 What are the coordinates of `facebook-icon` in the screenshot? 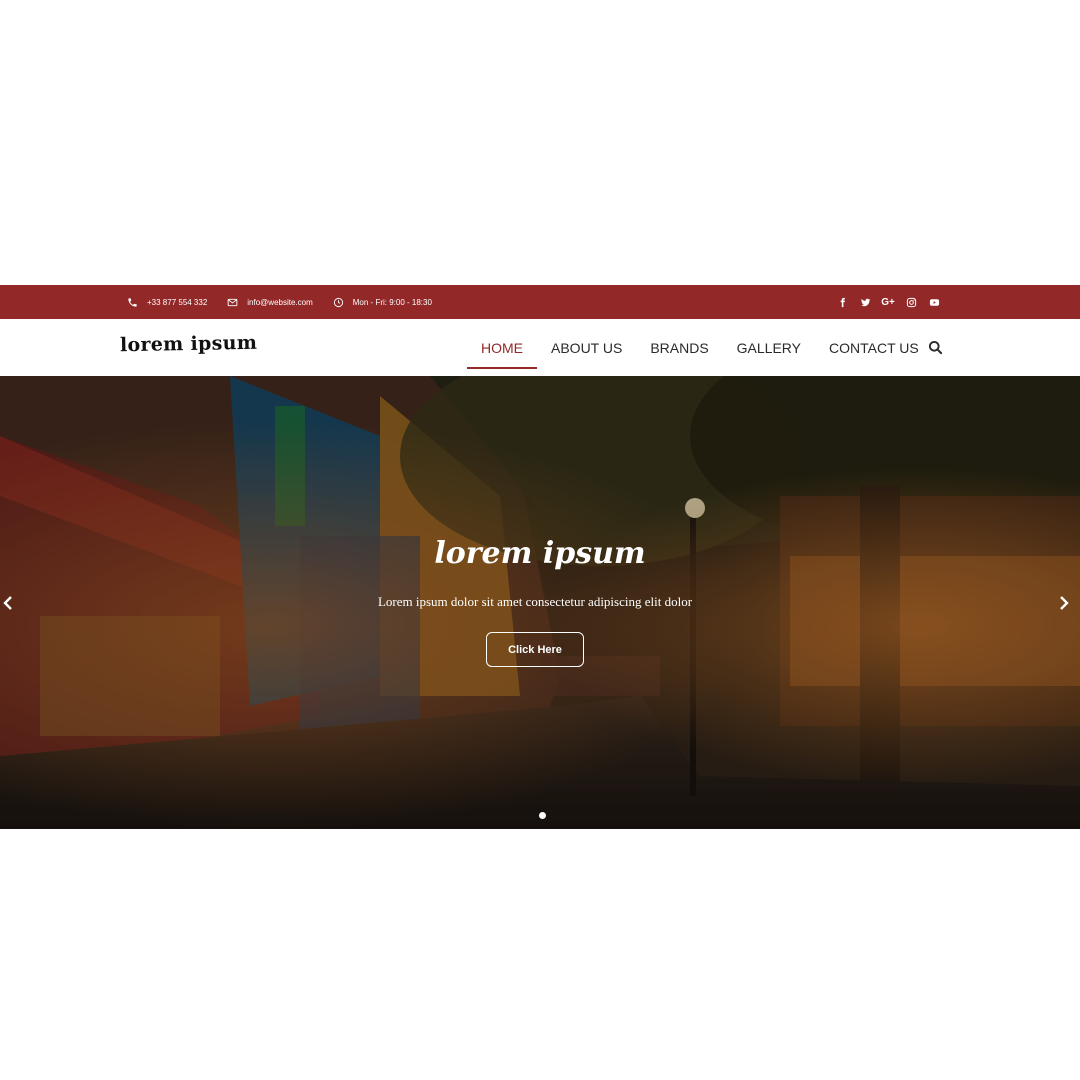 It's located at (842, 302).